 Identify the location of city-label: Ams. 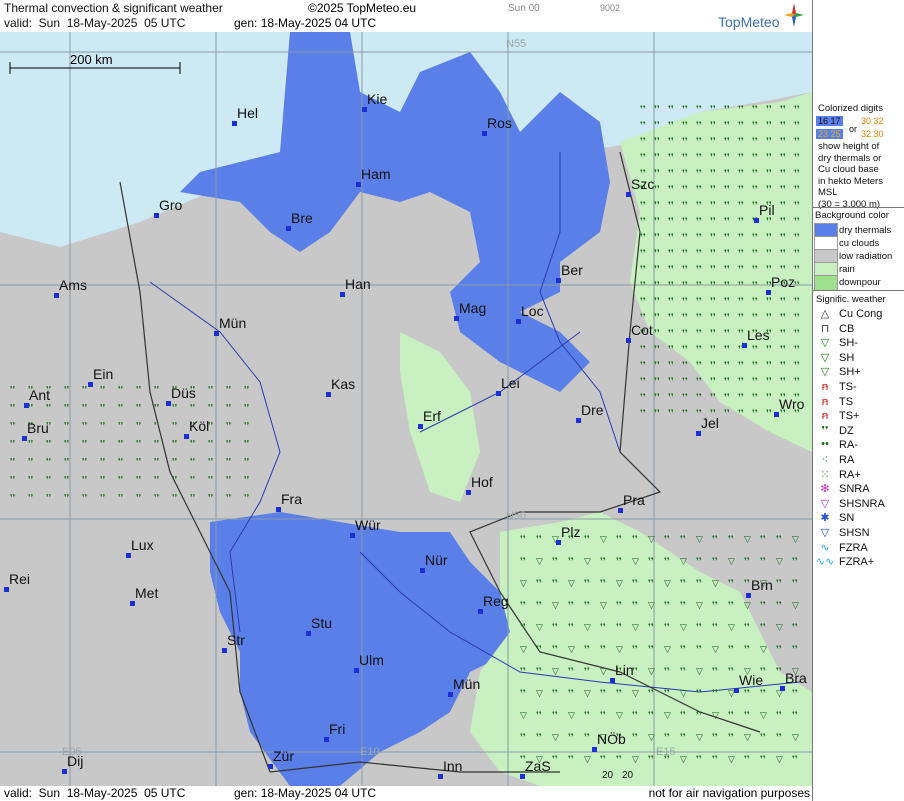
(73, 285).